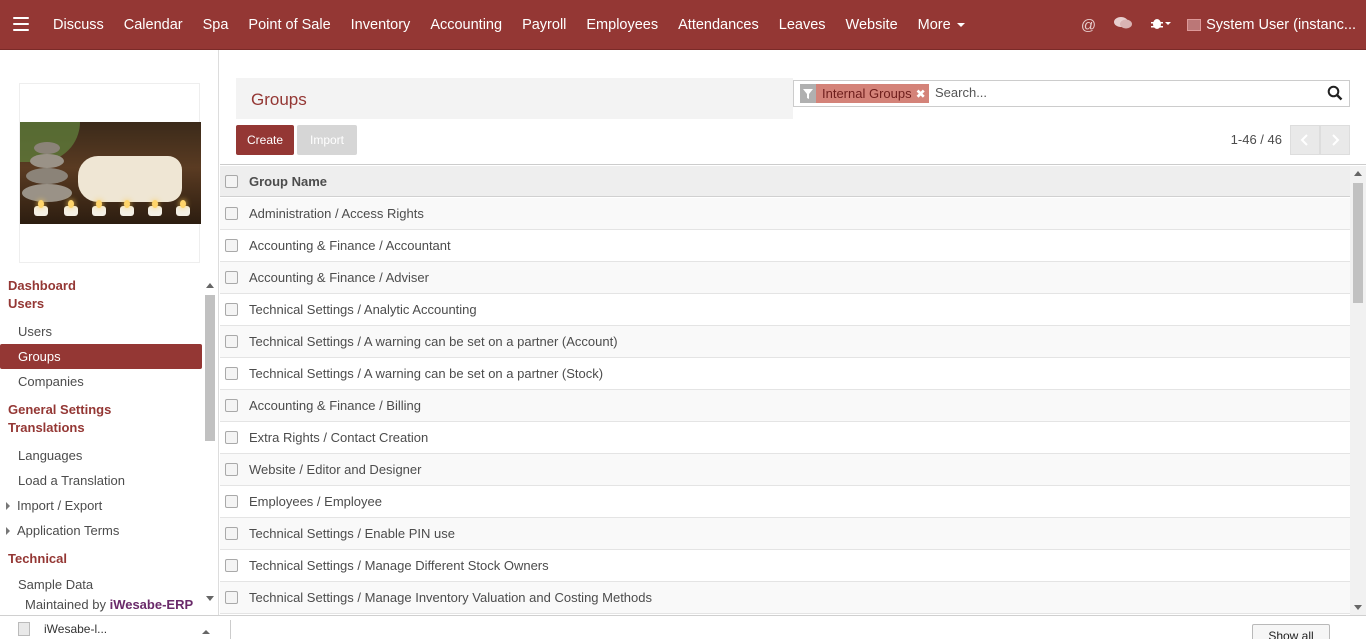 The height and width of the screenshot is (639, 1366). What do you see at coordinates (1161, 25) in the screenshot?
I see `bug-icon` at bounding box center [1161, 25].